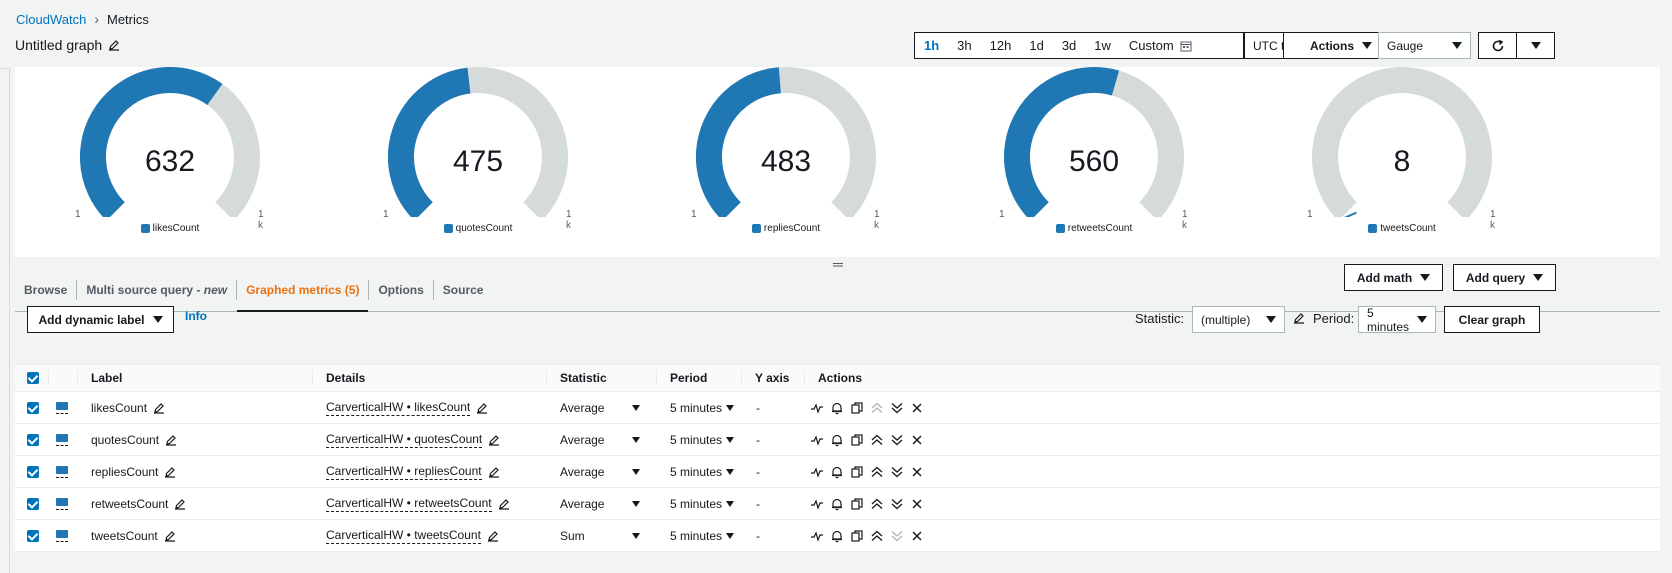 Image resolution: width=1672 pixels, height=573 pixels. I want to click on time-range-3h: 3h, so click(964, 45).